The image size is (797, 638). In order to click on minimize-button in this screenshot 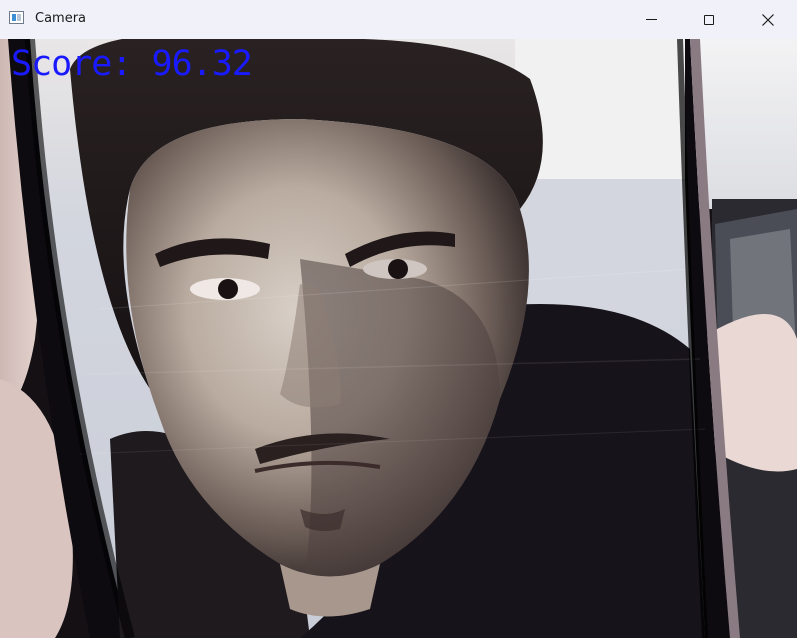, I will do `click(651, 19)`.